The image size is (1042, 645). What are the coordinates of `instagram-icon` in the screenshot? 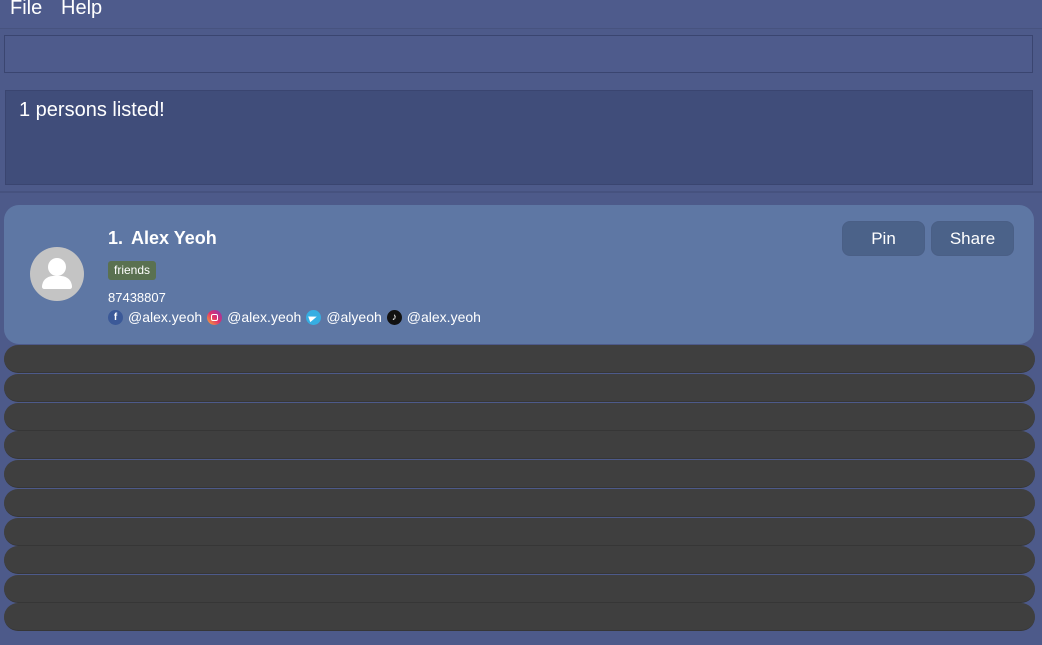 It's located at (215, 317).